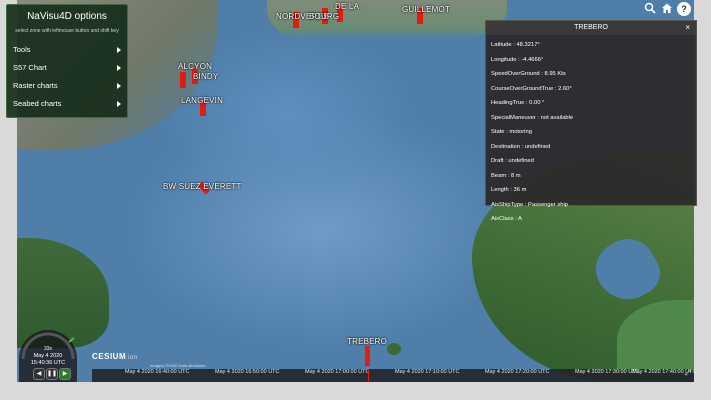 This screenshot has width=711, height=400. Describe the element at coordinates (532, 117) in the screenshot. I see `info-special-maneuver: SpecialManeuver : not available` at that location.